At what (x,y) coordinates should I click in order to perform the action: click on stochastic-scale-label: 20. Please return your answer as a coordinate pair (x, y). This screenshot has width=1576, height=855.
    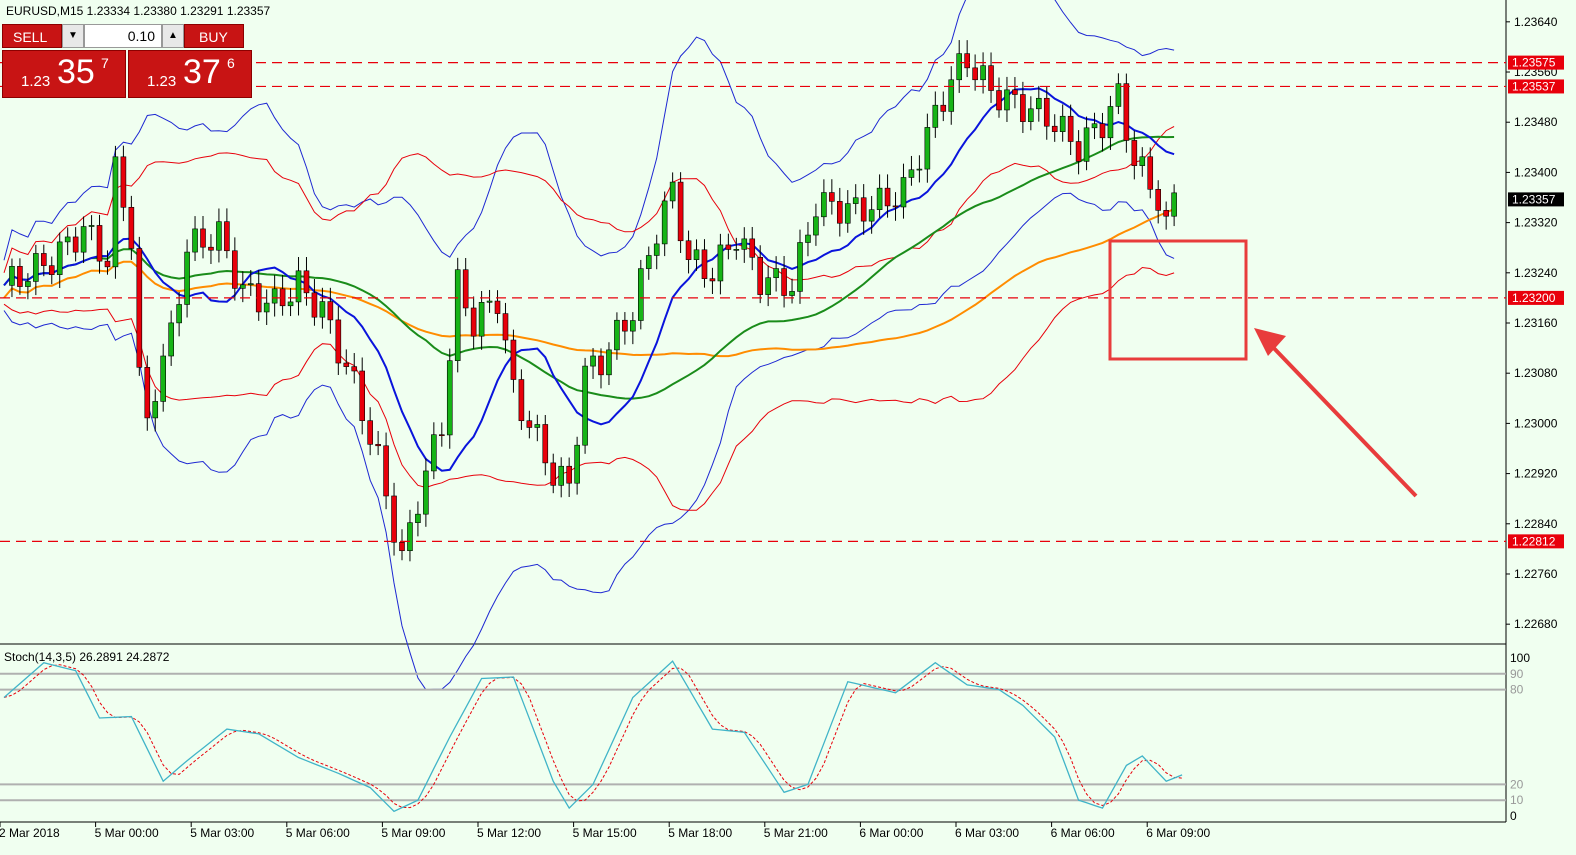
    Looking at the image, I should click on (1517, 784).